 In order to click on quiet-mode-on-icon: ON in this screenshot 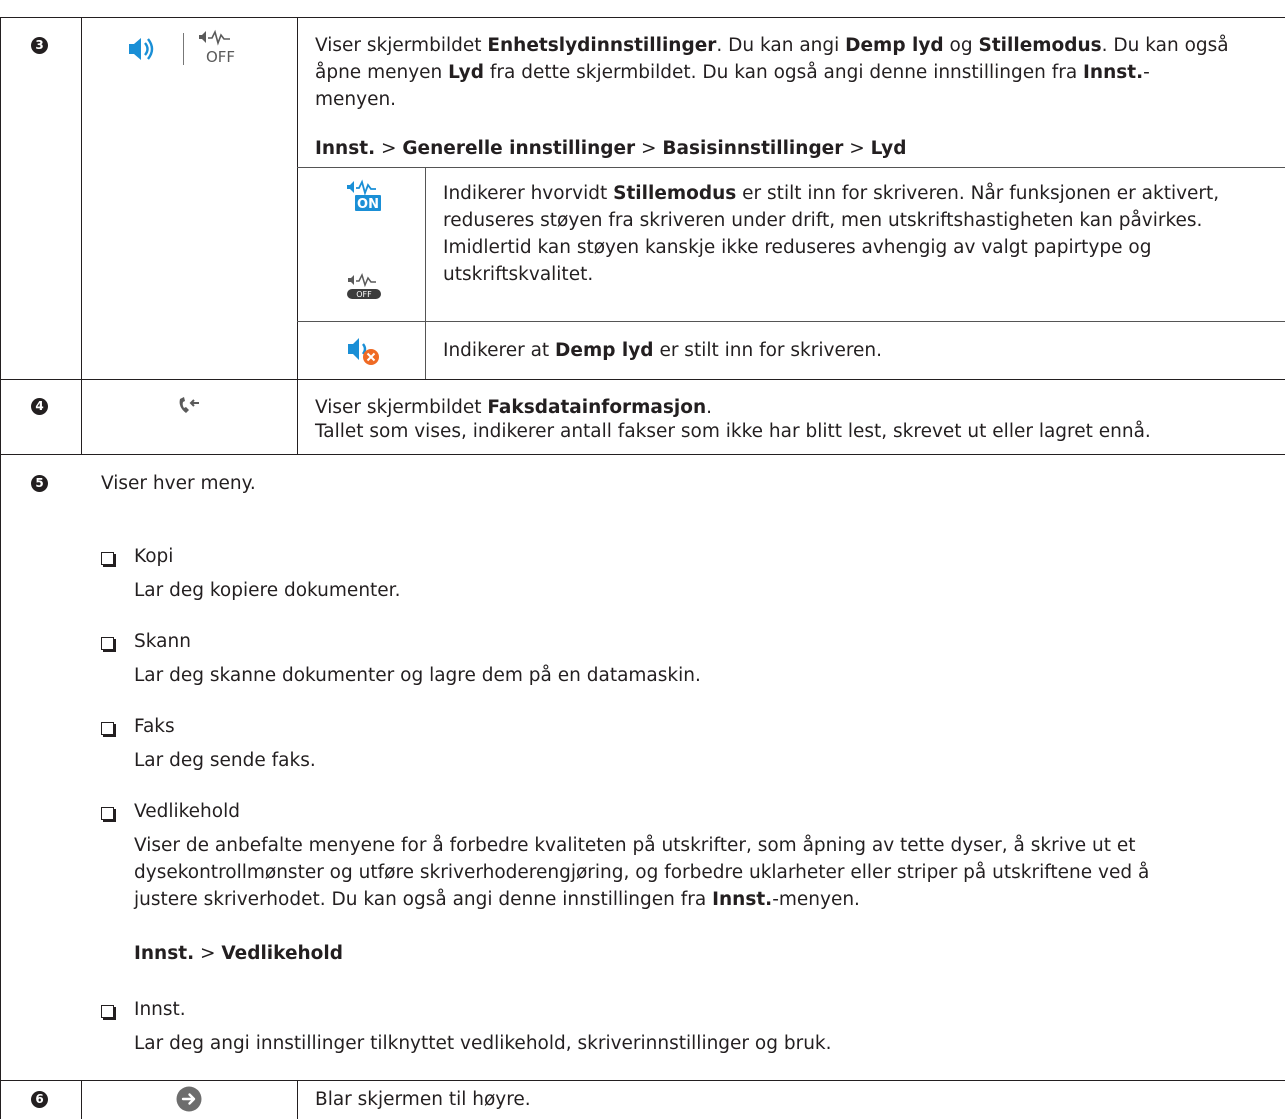, I will do `click(364, 195)`.